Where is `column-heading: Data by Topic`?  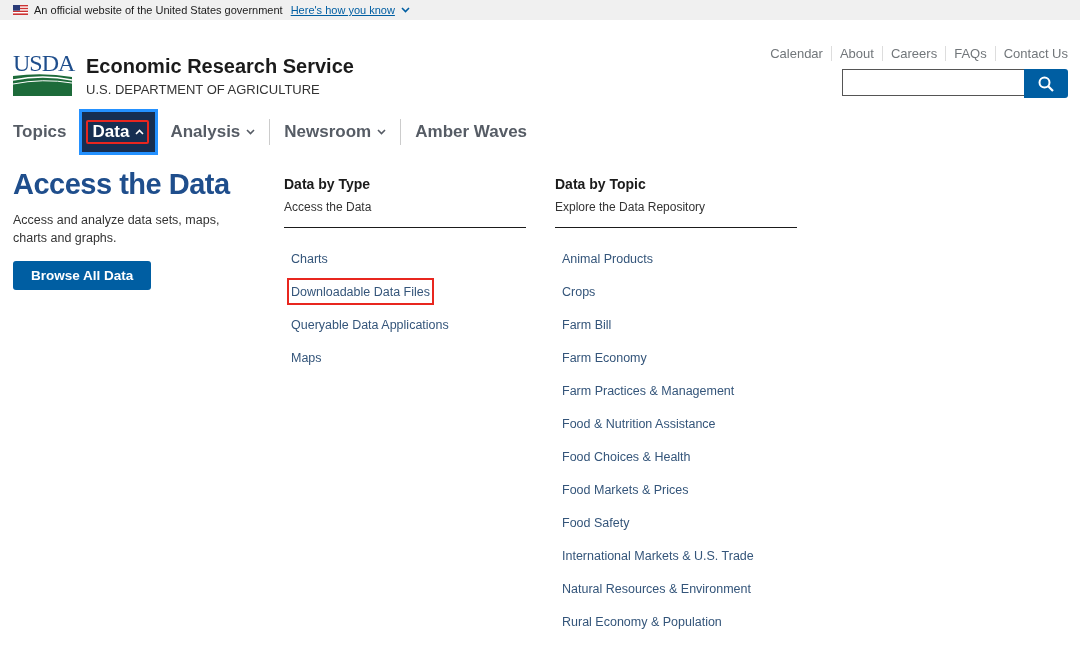 column-heading: Data by Topic is located at coordinates (601, 184).